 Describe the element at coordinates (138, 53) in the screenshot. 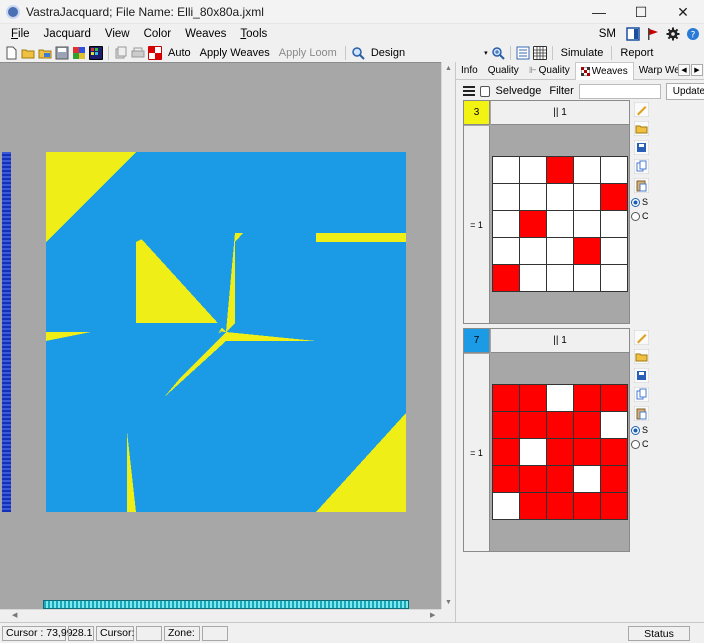

I see `print-icon` at that location.